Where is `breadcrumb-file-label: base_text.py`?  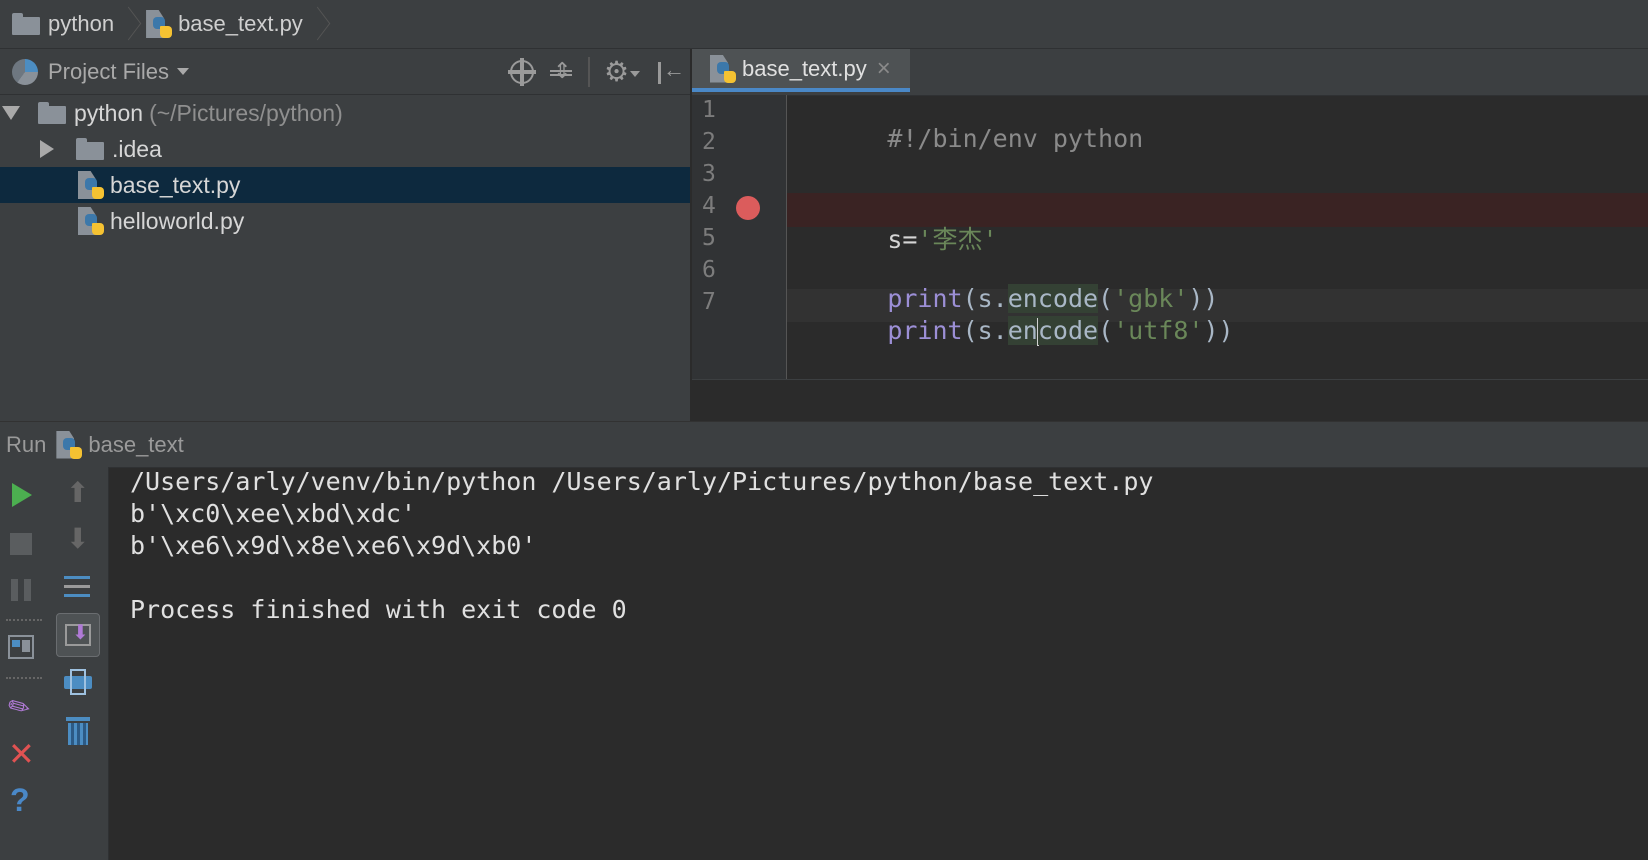
breadcrumb-file-label: base_text.py is located at coordinates (240, 23).